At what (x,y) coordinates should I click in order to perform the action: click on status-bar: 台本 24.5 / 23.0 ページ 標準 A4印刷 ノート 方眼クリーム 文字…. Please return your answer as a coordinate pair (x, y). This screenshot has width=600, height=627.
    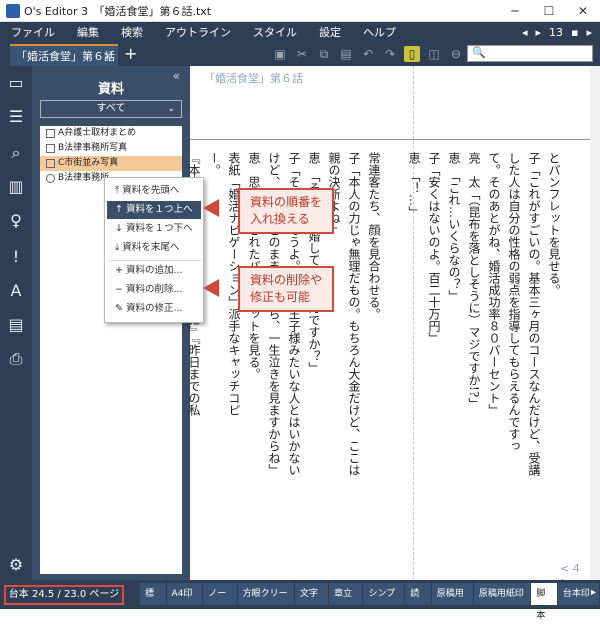
    Looking at the image, I should click on (300, 600).